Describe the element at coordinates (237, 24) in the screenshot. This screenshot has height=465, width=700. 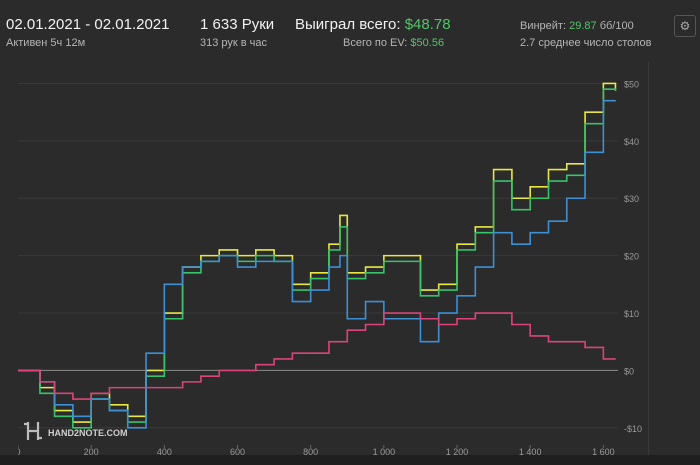
I see `hands-count: 1 633 Руки` at that location.